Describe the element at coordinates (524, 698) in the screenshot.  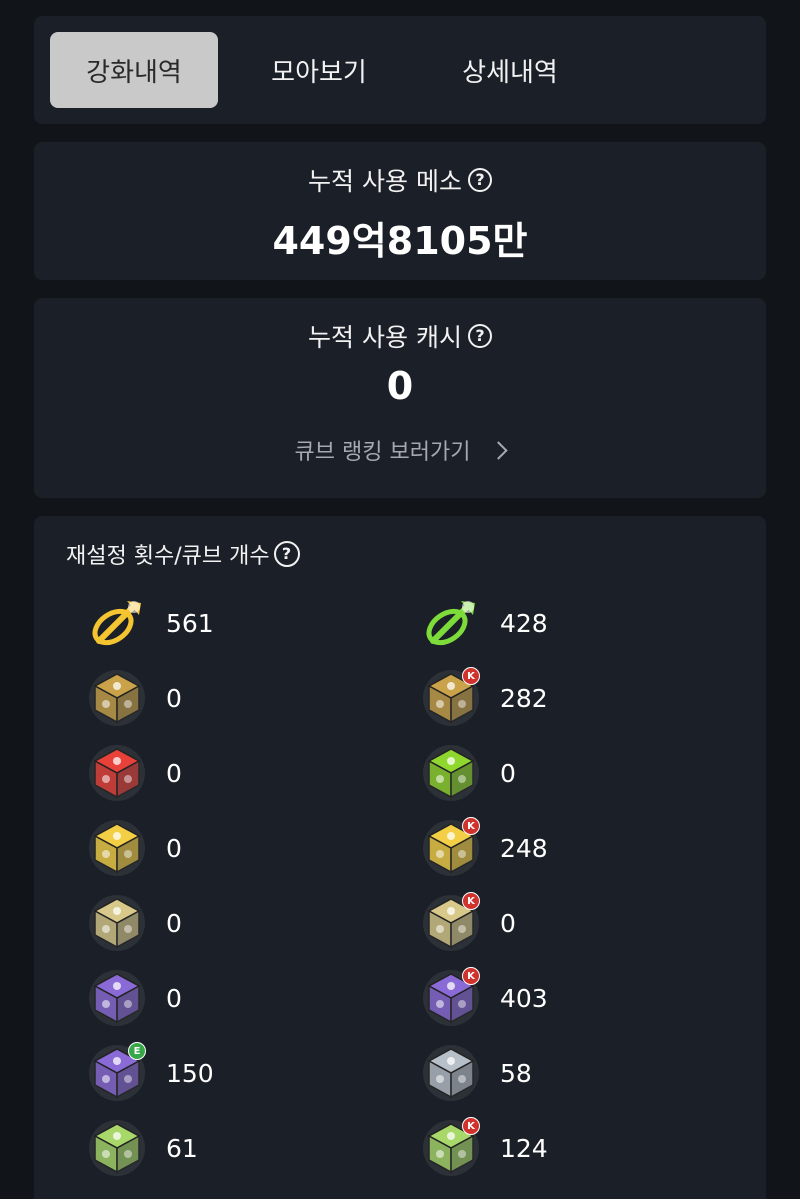
I see `cube-count: 282` at that location.